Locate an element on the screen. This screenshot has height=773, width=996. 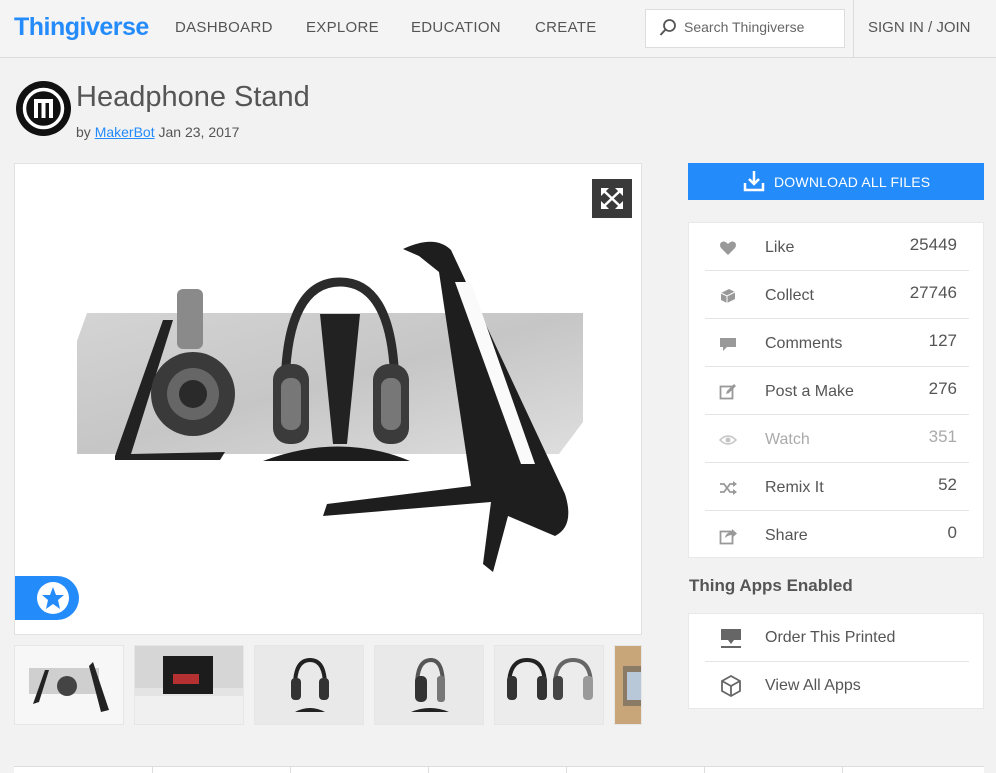
collect-count: 27746 is located at coordinates (933, 292).